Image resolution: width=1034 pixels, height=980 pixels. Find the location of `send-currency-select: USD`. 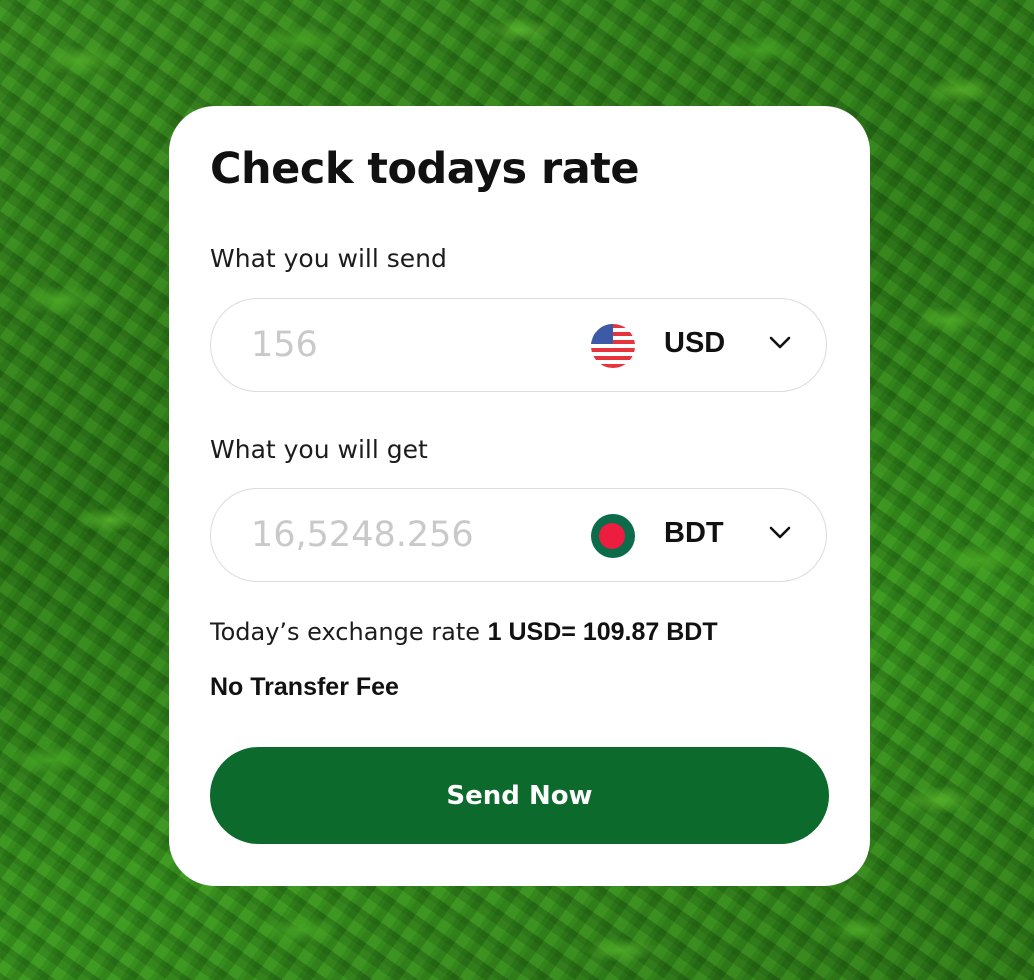

send-currency-select: USD is located at coordinates (706, 345).